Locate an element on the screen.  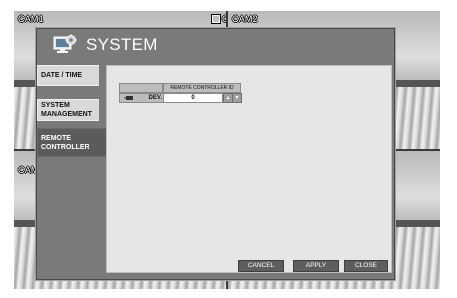
dialog-header: SYSTEM is located at coordinates (215, 44).